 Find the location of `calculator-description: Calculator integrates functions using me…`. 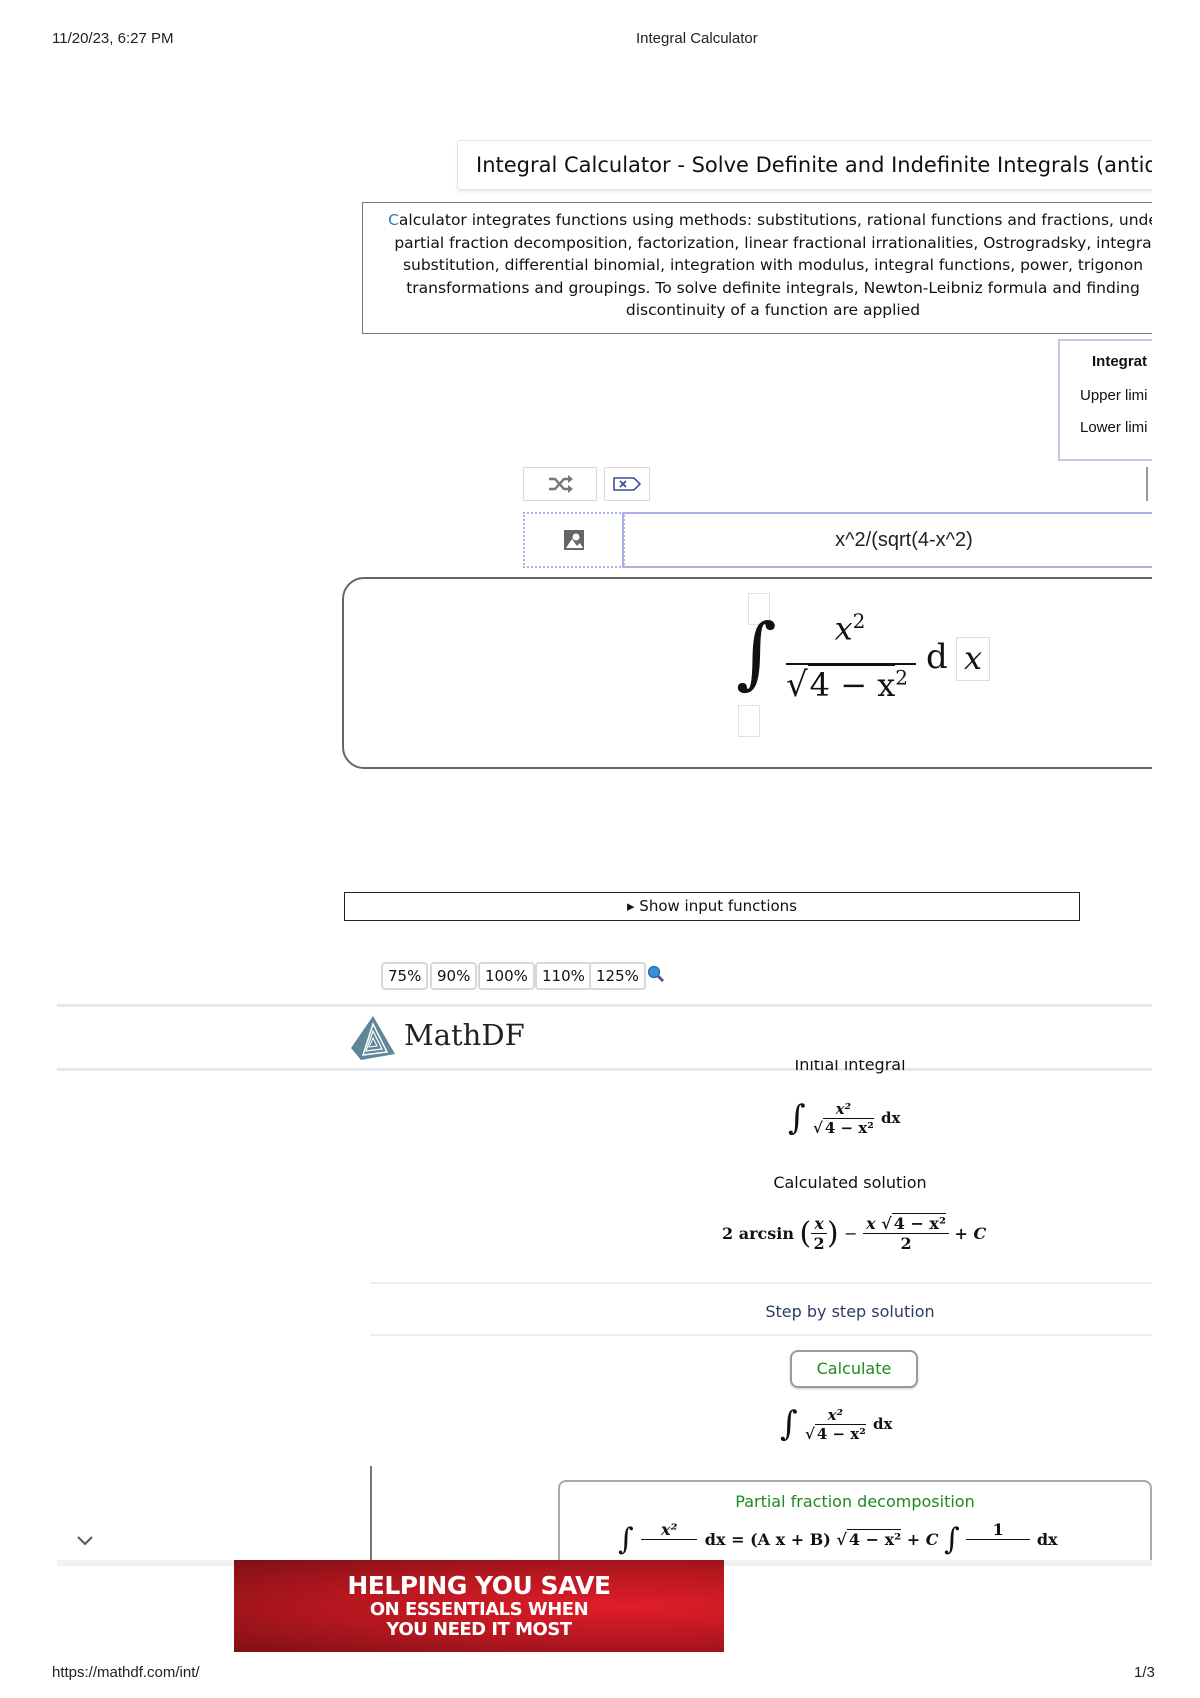

calculator-description: Calculator integrates functions using me… is located at coordinates (757, 268).